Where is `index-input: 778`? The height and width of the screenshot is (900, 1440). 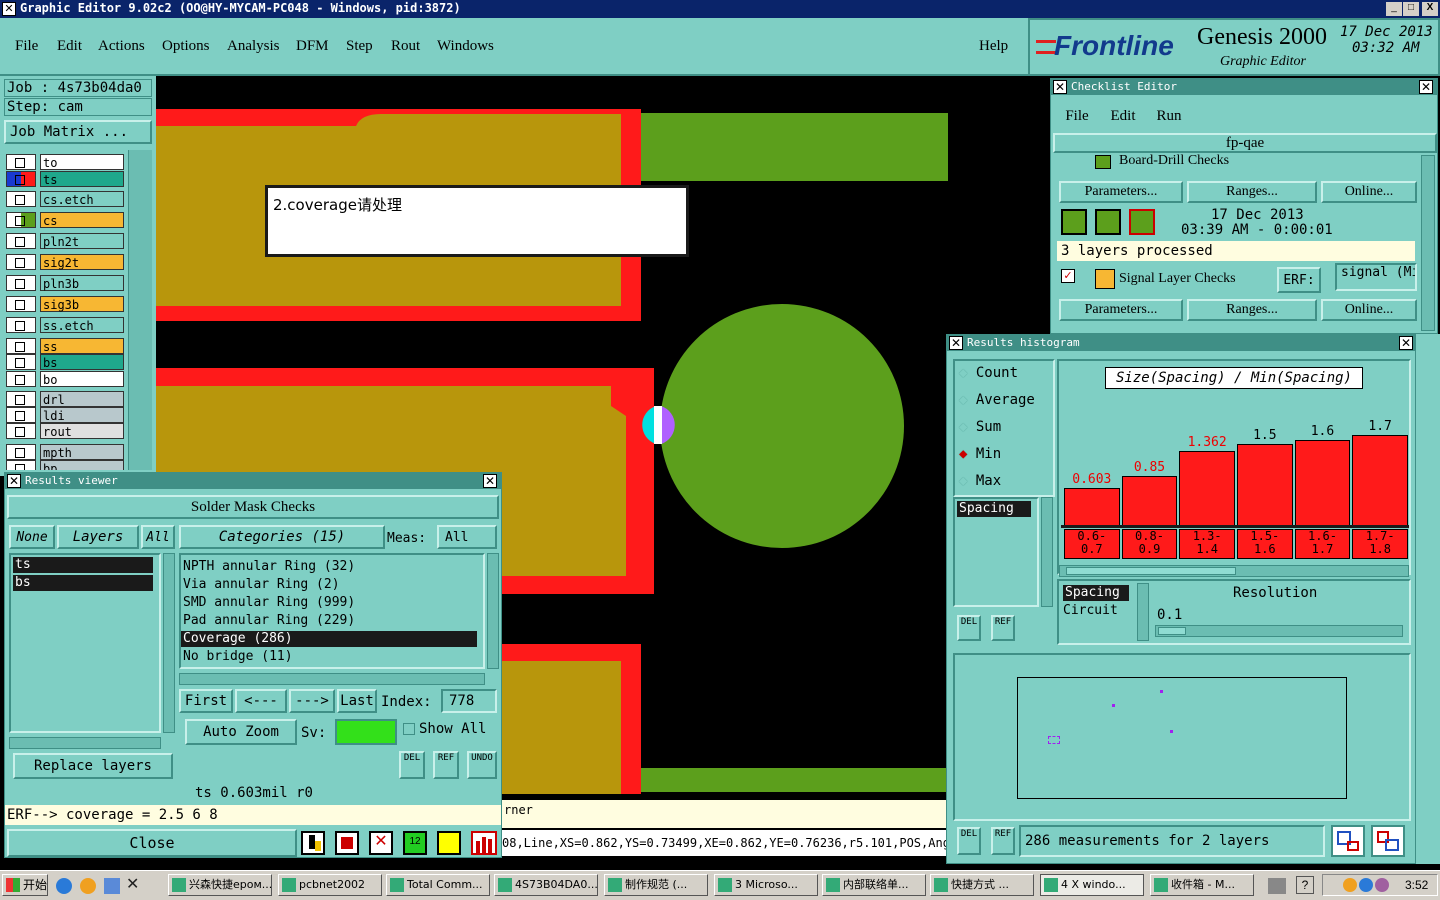
index-input: 778 is located at coordinates (469, 701).